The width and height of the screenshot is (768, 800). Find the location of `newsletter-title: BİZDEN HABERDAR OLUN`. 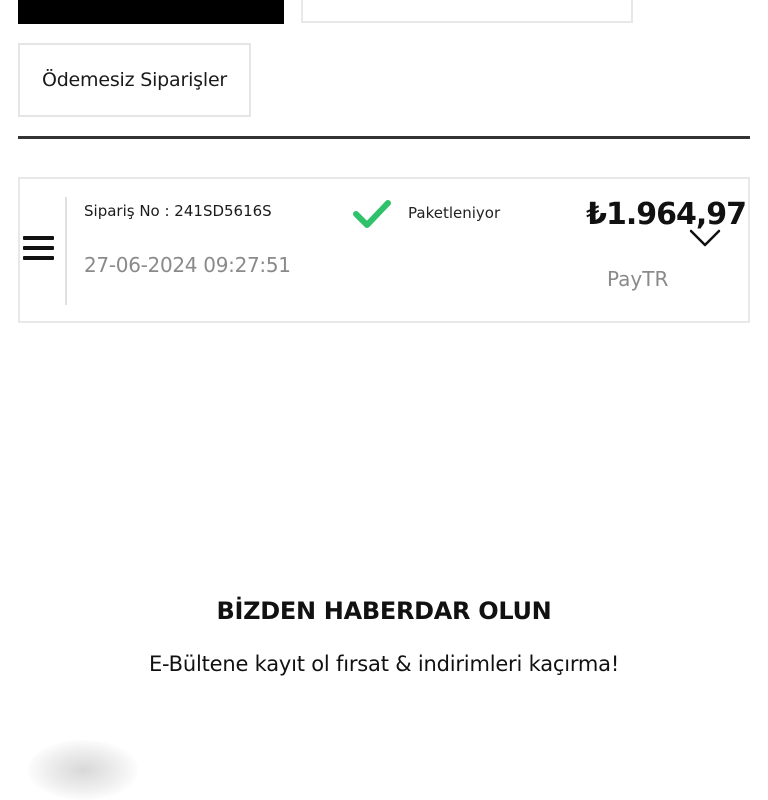

newsletter-title: BİZDEN HABERDAR OLUN is located at coordinates (384, 611).